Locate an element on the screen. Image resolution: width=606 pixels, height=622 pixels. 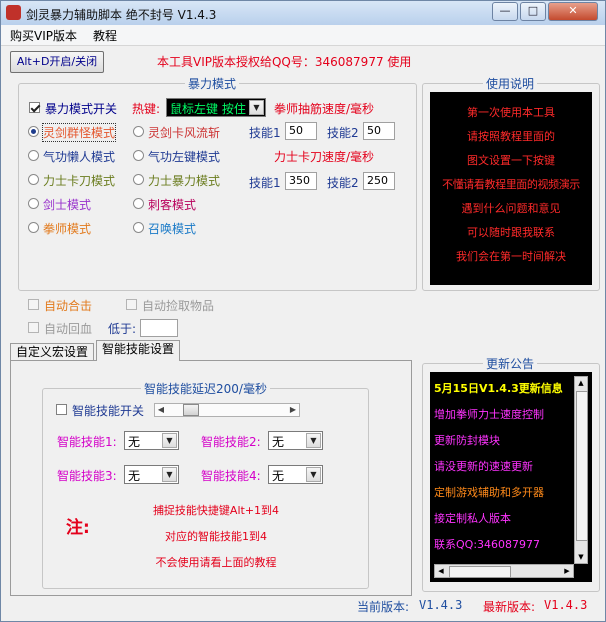
auto-heal-checkbox is located at coordinates (33, 327).